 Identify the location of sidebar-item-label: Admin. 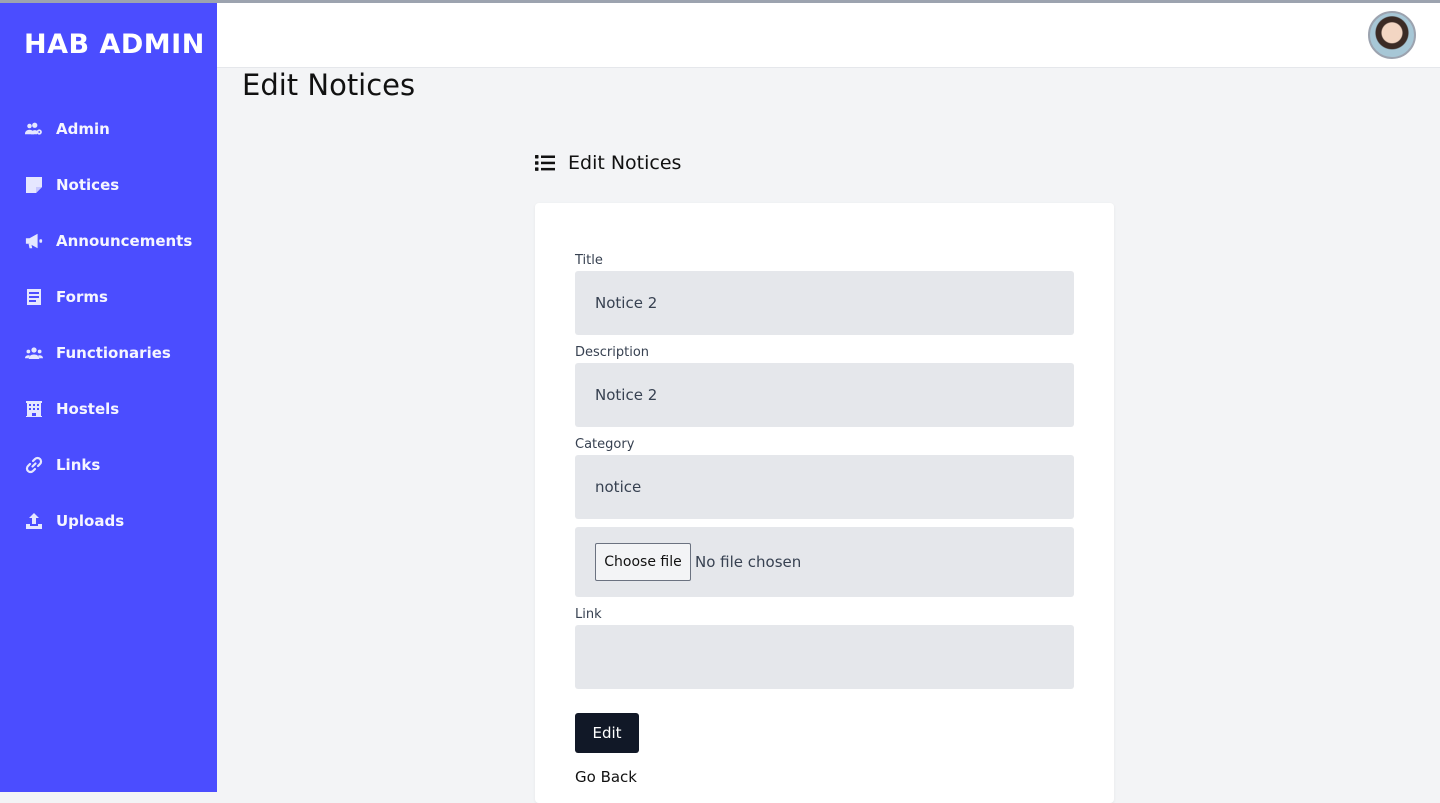
(83, 129).